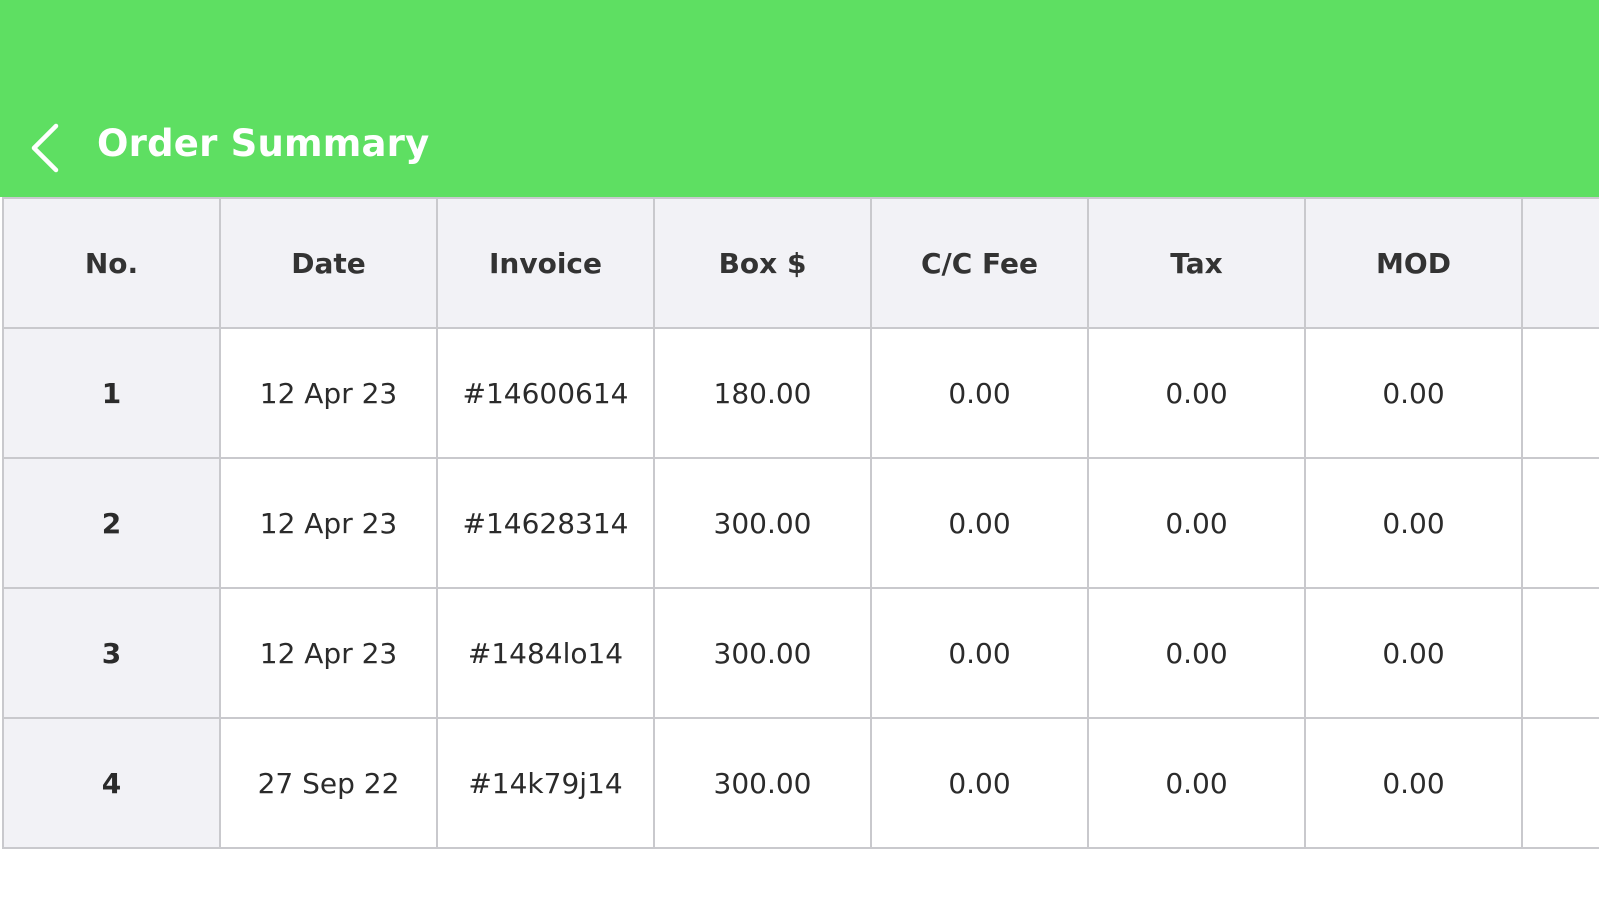  Describe the element at coordinates (111, 783) in the screenshot. I see `cell-no: 4` at that location.